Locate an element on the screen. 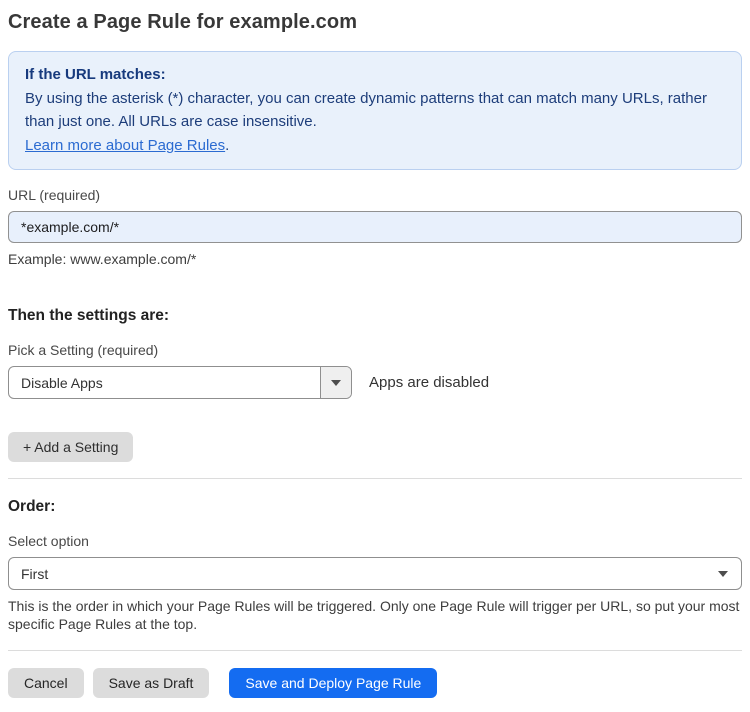 This screenshot has height=712, width=750. page-title: Create a Page Rule for example.com is located at coordinates (183, 22).